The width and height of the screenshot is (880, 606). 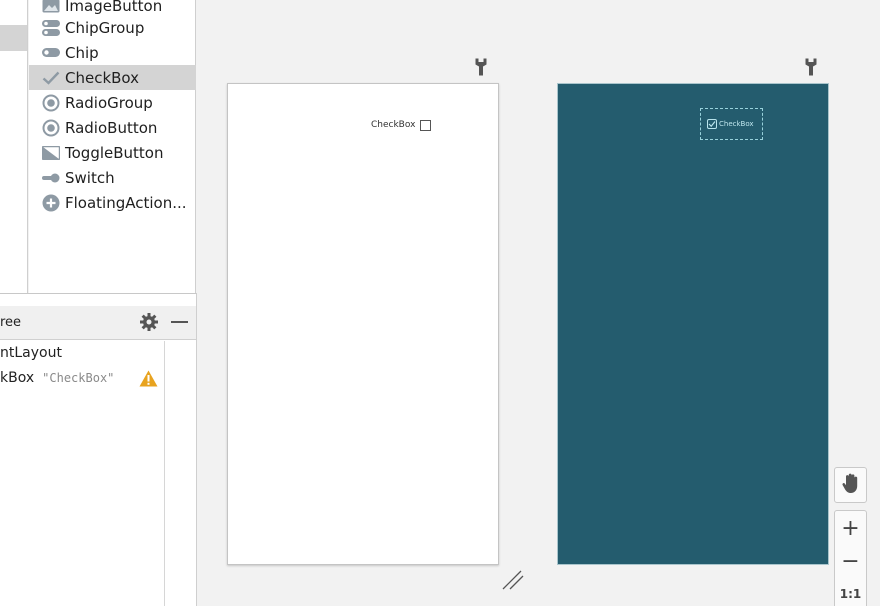 I want to click on palette-item-radiobutton: RadioButton, so click(x=112, y=127).